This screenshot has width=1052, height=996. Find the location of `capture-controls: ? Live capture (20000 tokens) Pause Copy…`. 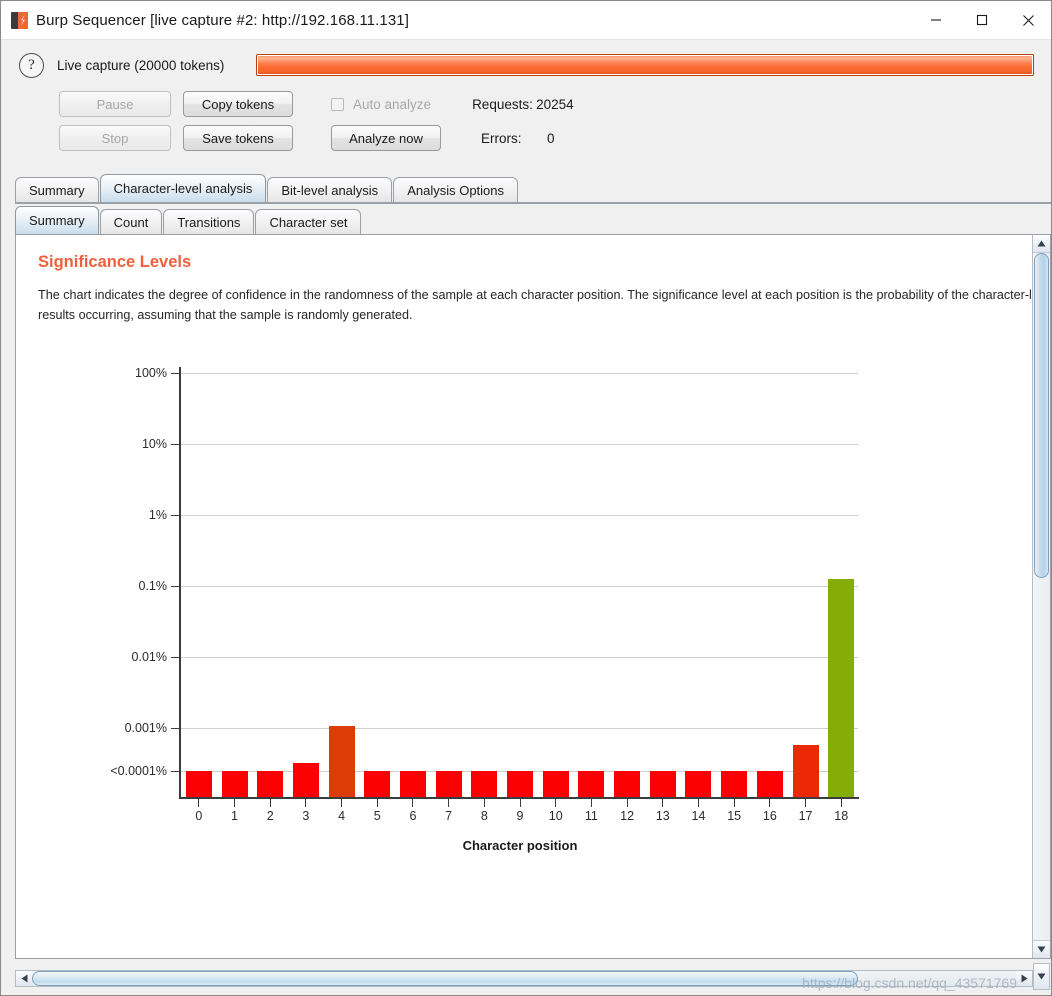

capture-controls: ? Live capture (20000 tokens) Pause Copy… is located at coordinates (526, 100).